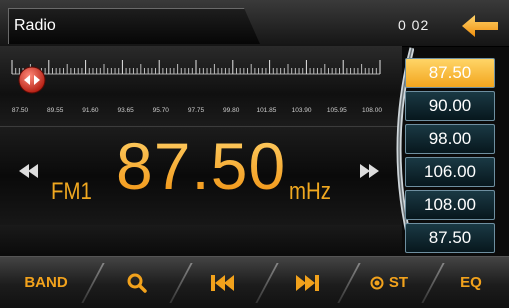 The width and height of the screenshot is (509, 308). I want to click on stereo-button-label: ST, so click(398, 282).